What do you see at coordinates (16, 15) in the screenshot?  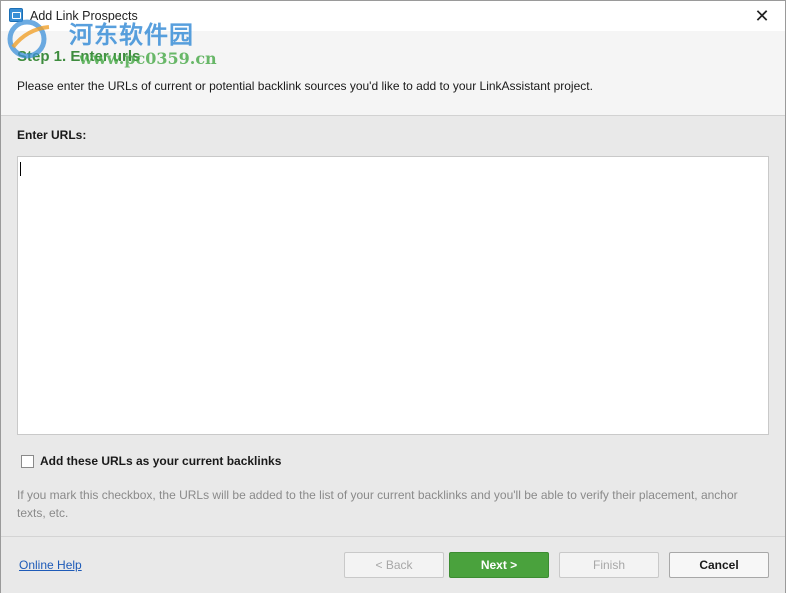 I see `app-icon` at bounding box center [16, 15].